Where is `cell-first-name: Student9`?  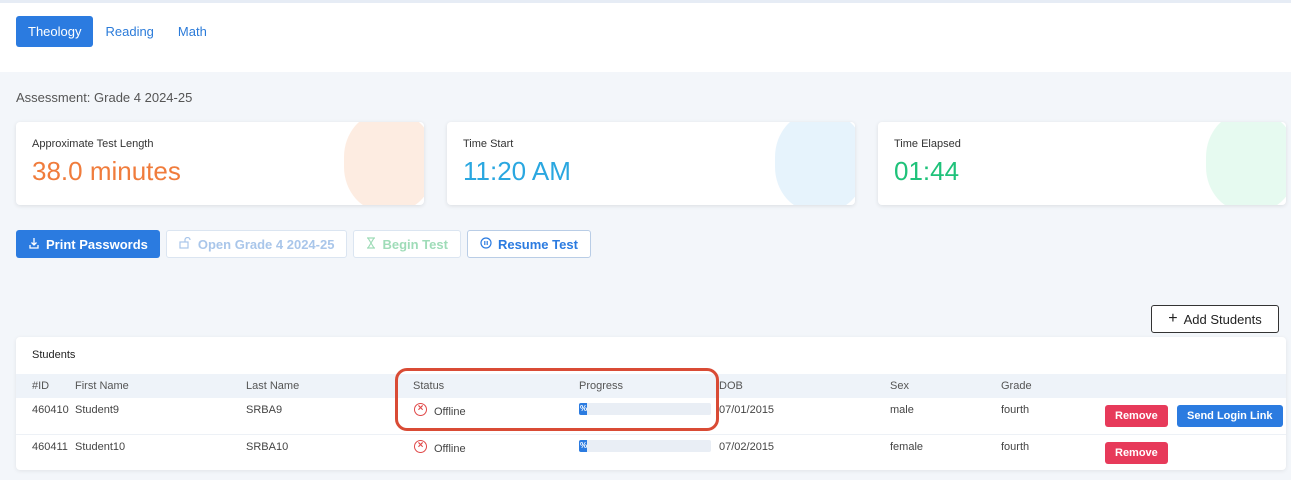 cell-first-name: Student9 is located at coordinates (97, 410).